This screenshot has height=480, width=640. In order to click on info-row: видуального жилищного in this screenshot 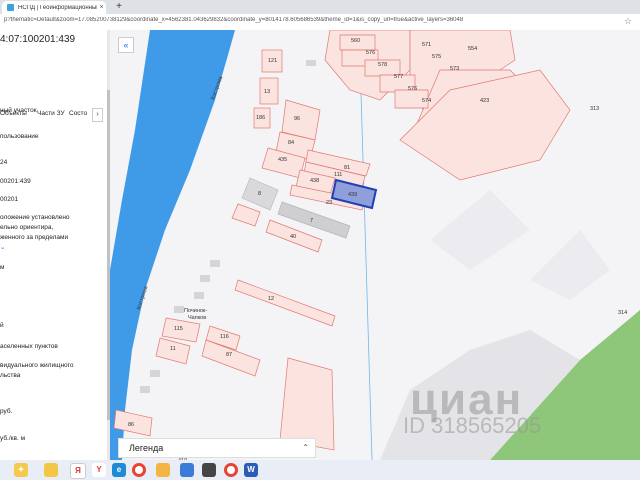, I will do `click(37, 365)`.